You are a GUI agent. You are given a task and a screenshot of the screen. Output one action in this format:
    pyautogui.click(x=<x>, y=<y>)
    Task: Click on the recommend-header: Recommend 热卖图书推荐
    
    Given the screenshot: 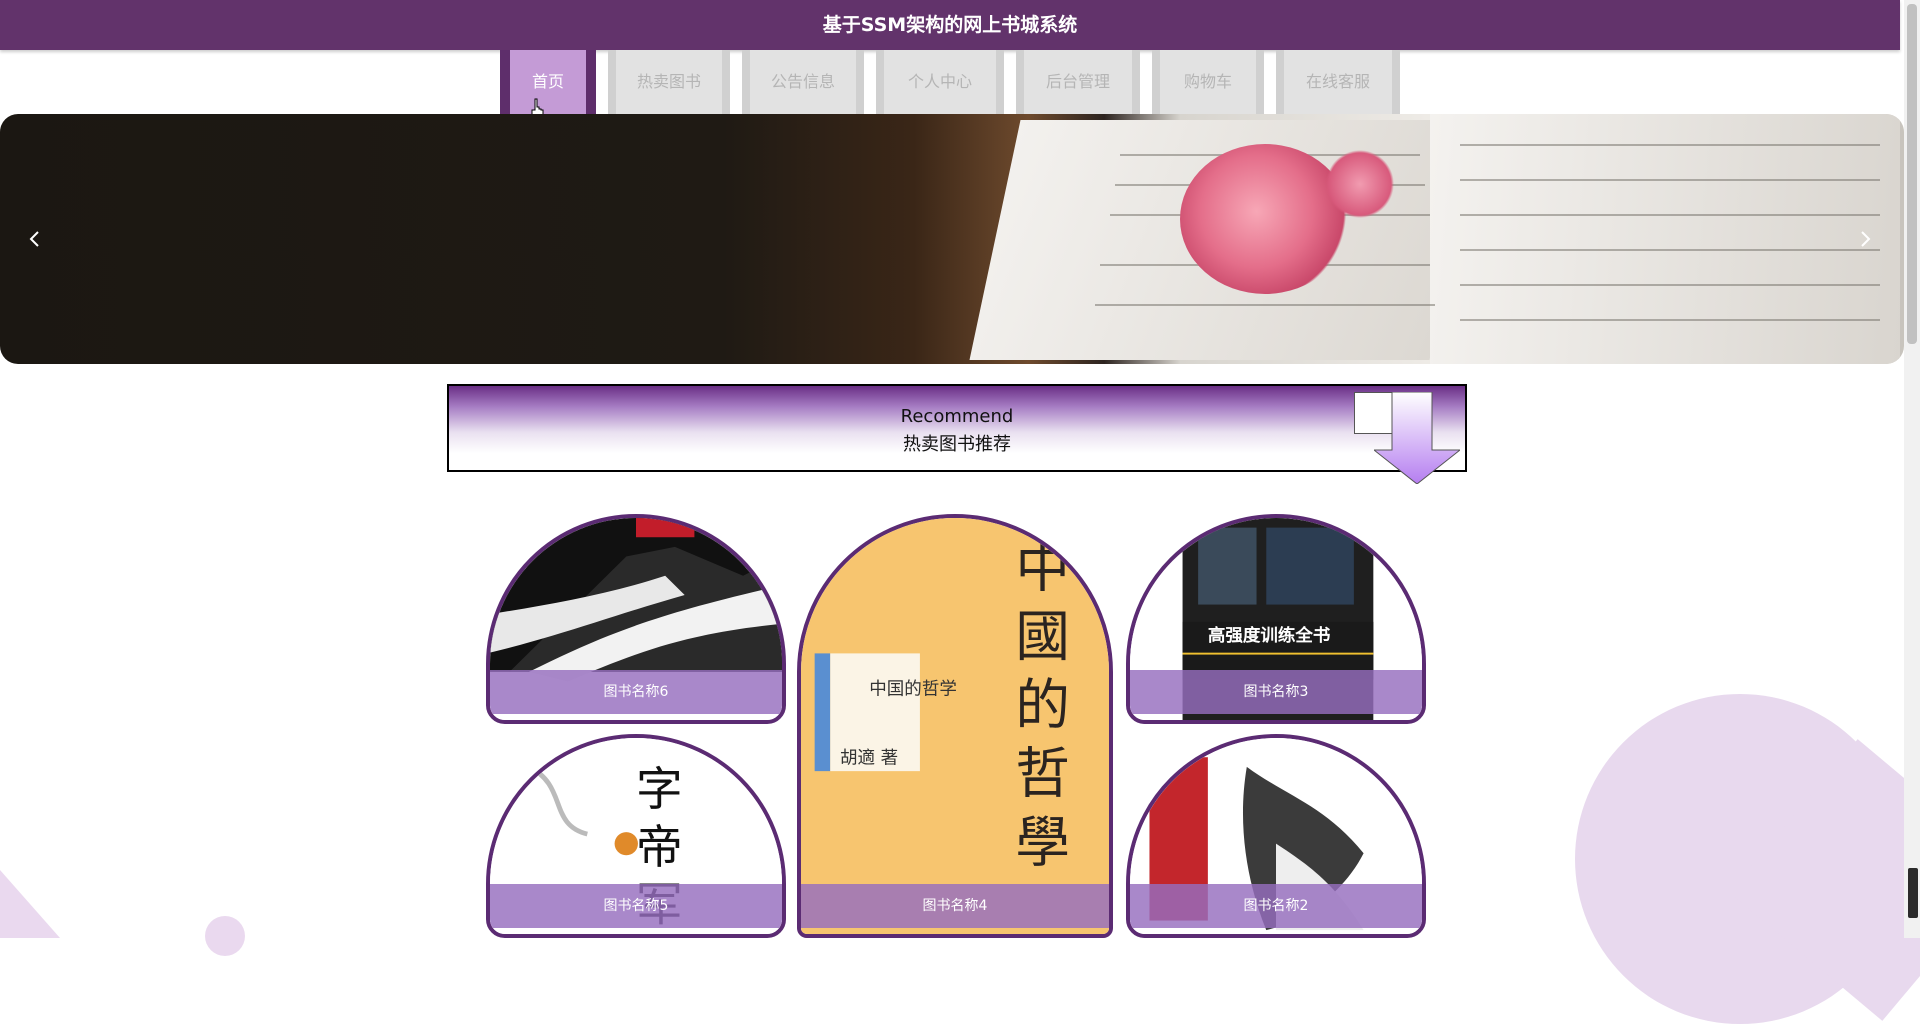 What is the action you would take?
    pyautogui.click(x=957, y=434)
    